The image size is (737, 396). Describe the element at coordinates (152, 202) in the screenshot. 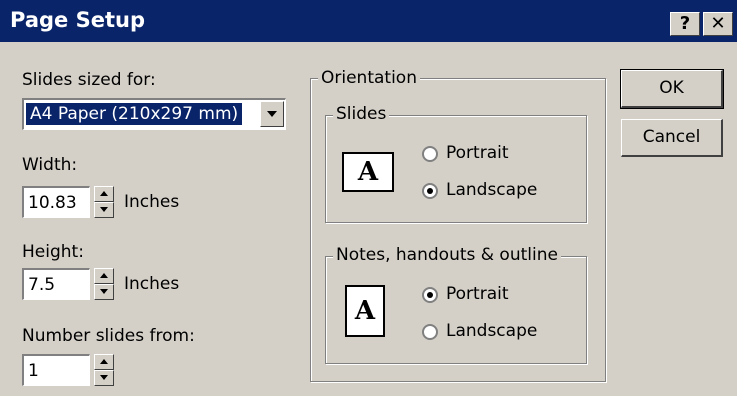

I see `width-unit: Inches` at that location.